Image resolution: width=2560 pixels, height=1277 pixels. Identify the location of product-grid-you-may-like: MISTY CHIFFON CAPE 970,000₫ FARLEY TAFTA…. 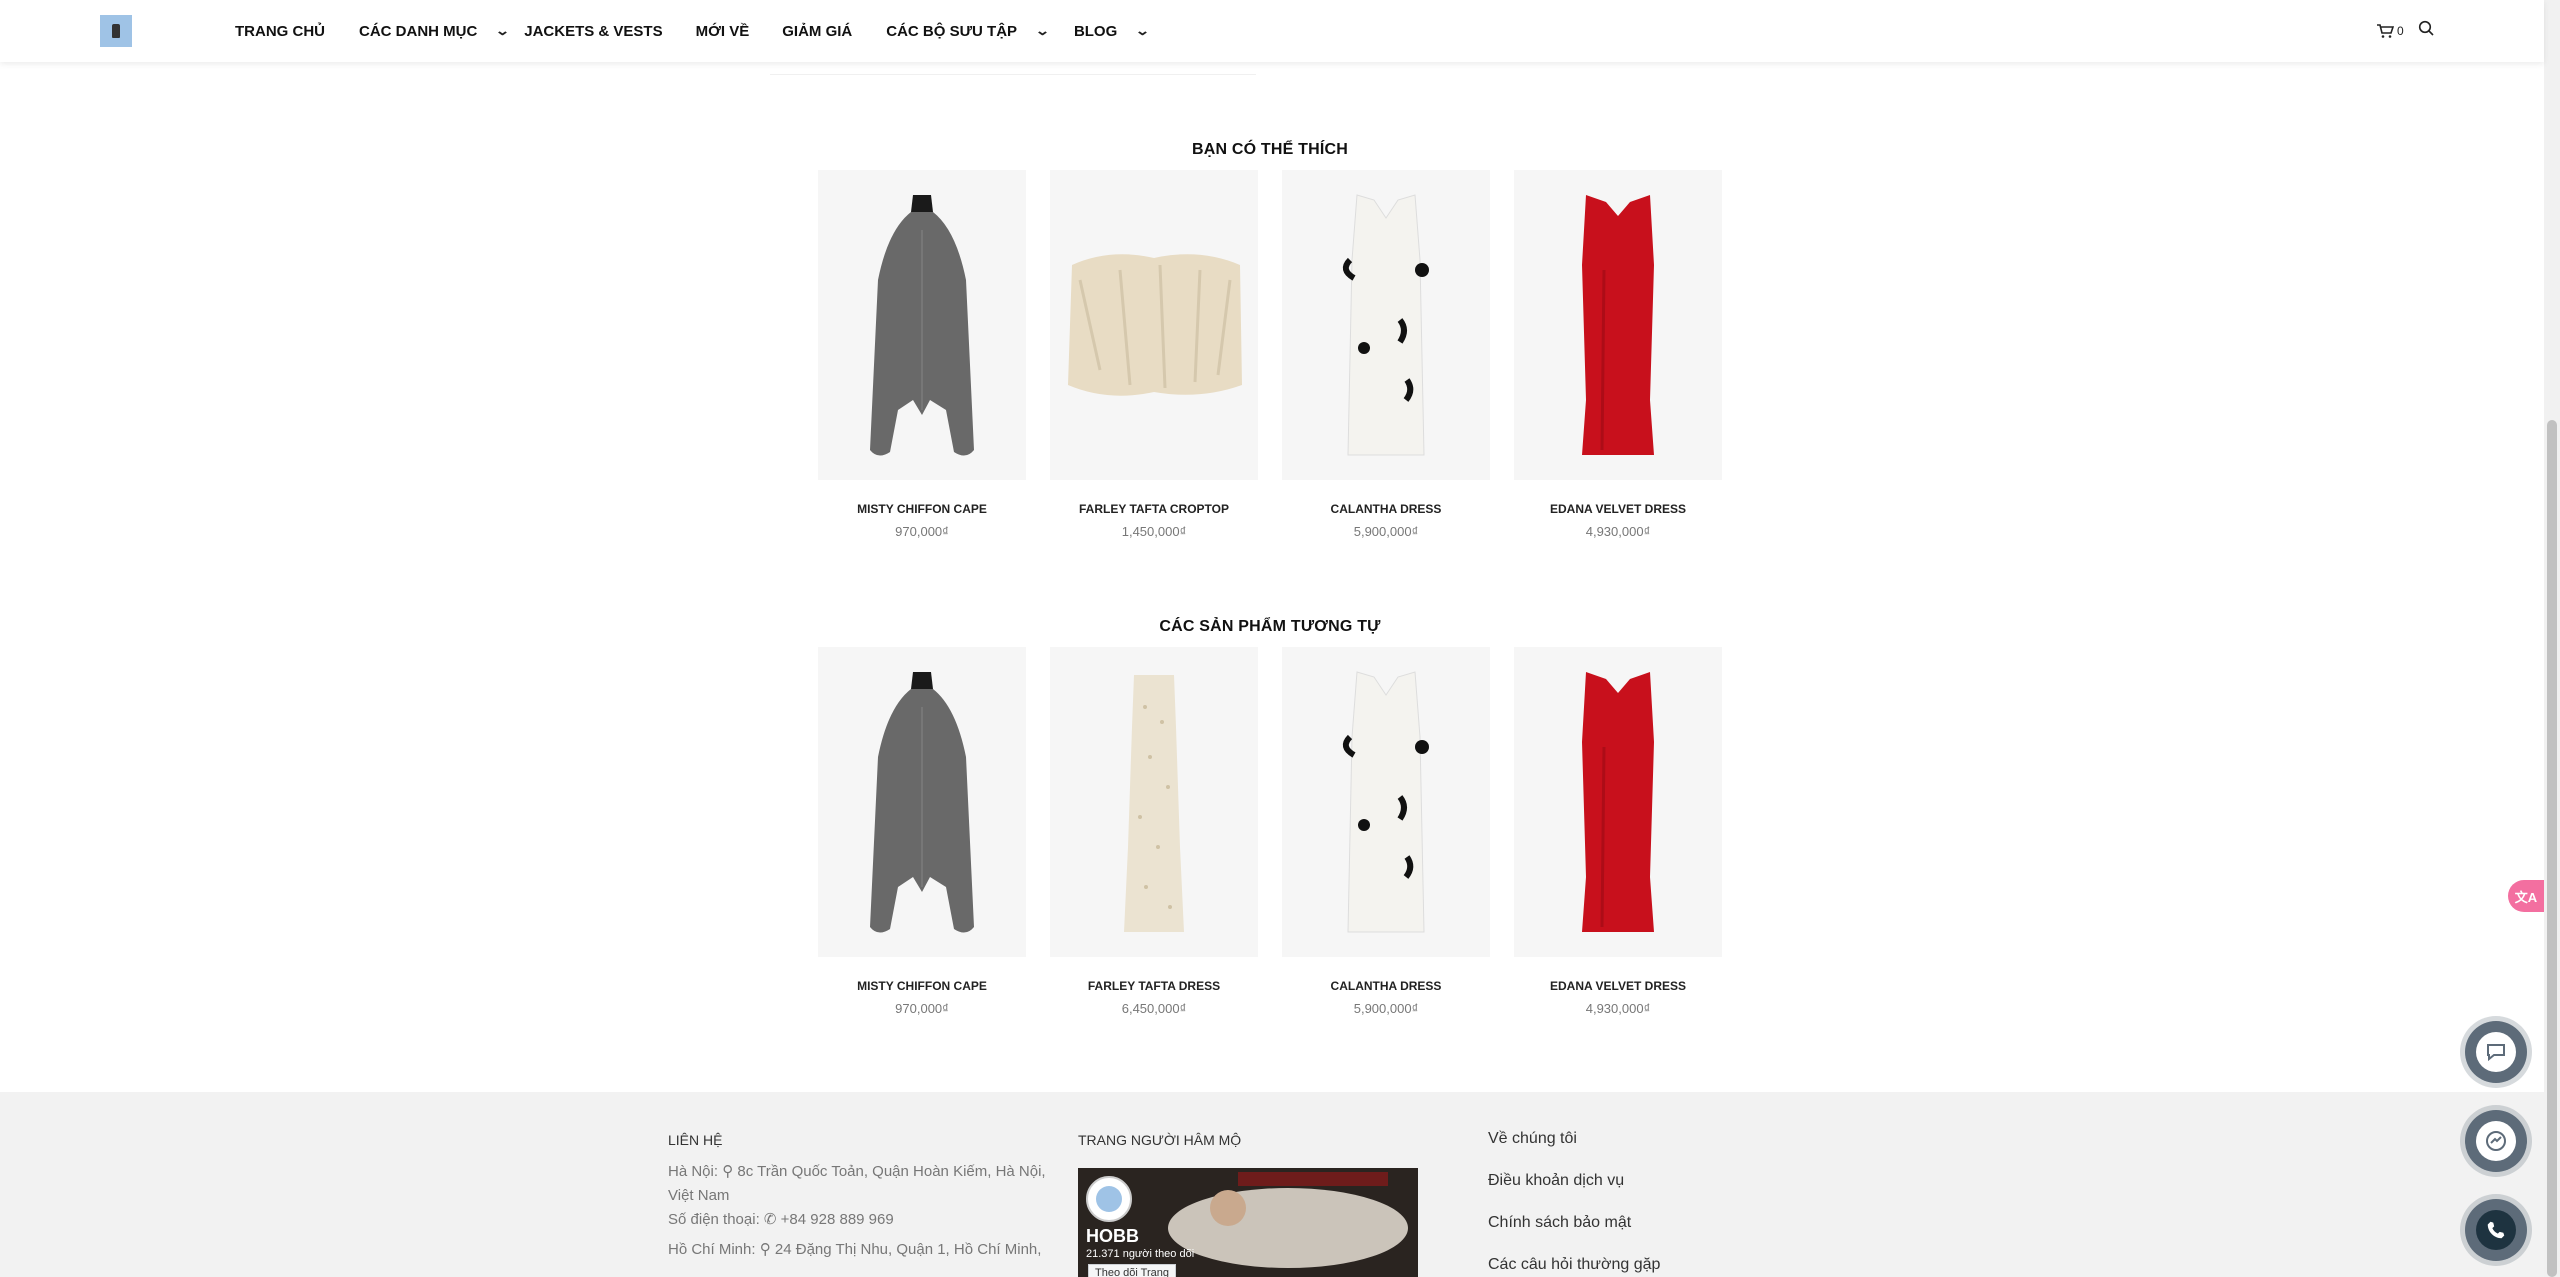
(1270, 354).